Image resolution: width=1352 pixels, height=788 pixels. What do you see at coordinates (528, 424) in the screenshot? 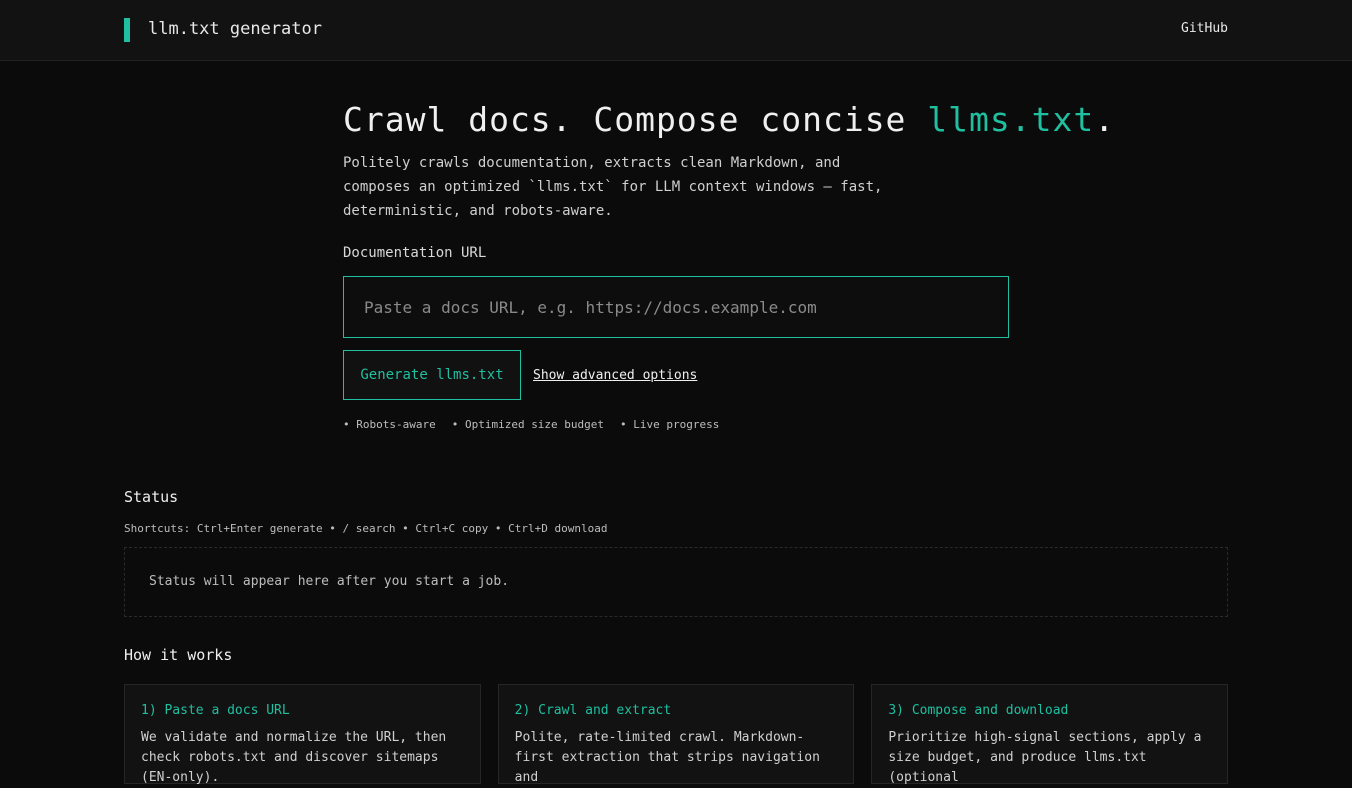
I see `feature-item: • Optimized size budget` at bounding box center [528, 424].